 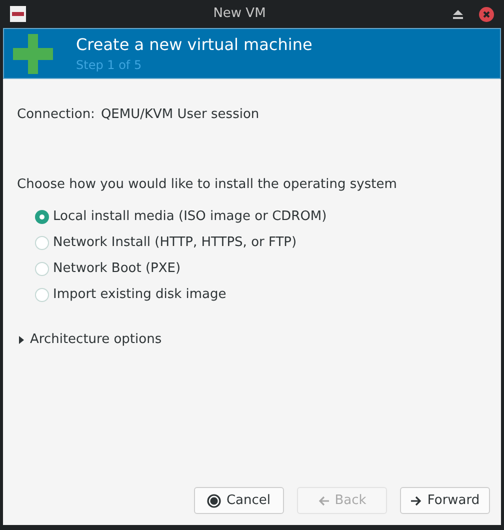 What do you see at coordinates (180, 115) in the screenshot?
I see `connection-value: QEMU/KVM User session` at bounding box center [180, 115].